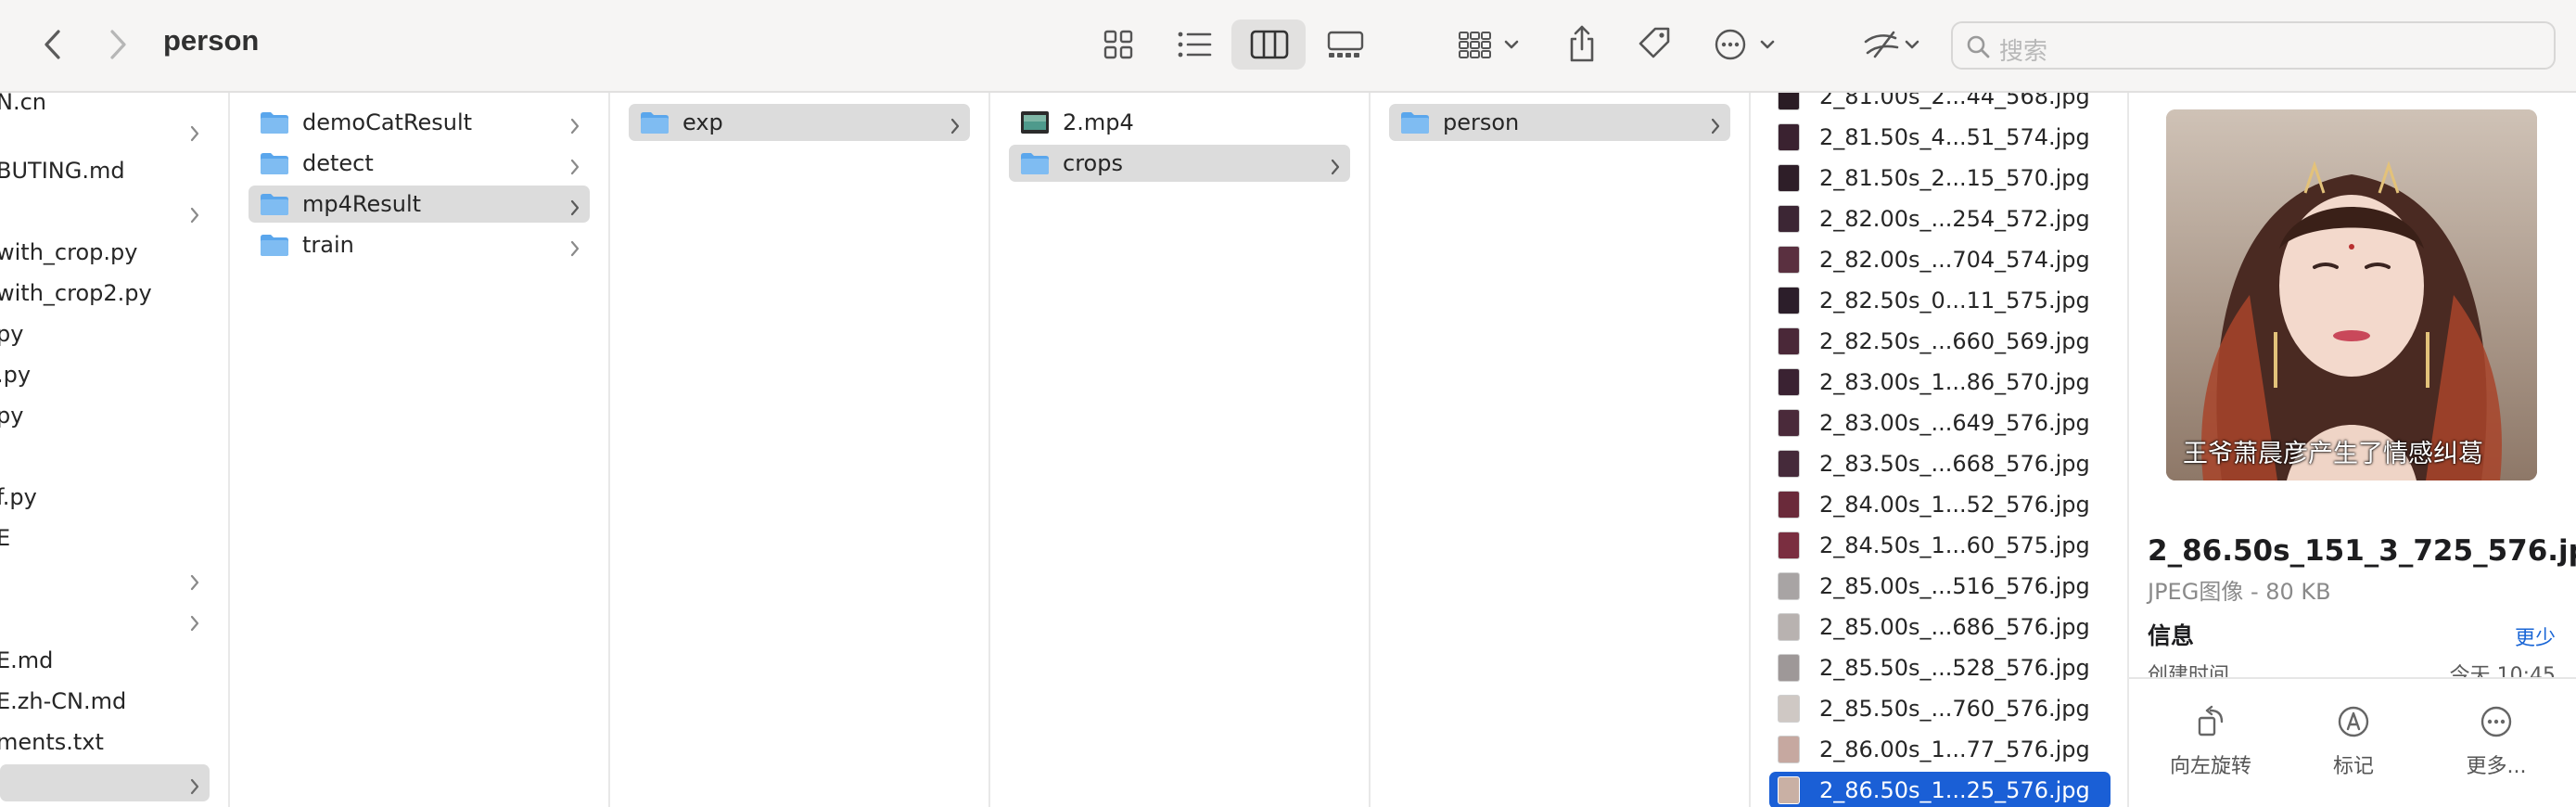 The height and width of the screenshot is (807, 2576). What do you see at coordinates (105, 782) in the screenshot?
I see `list-item-selected` at bounding box center [105, 782].